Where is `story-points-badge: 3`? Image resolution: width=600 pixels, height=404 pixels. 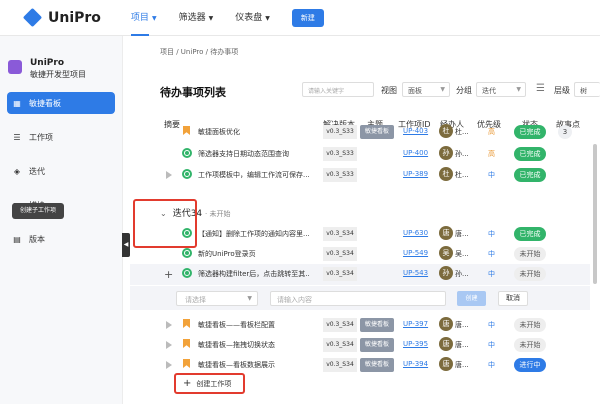 story-points-badge: 3 is located at coordinates (565, 132).